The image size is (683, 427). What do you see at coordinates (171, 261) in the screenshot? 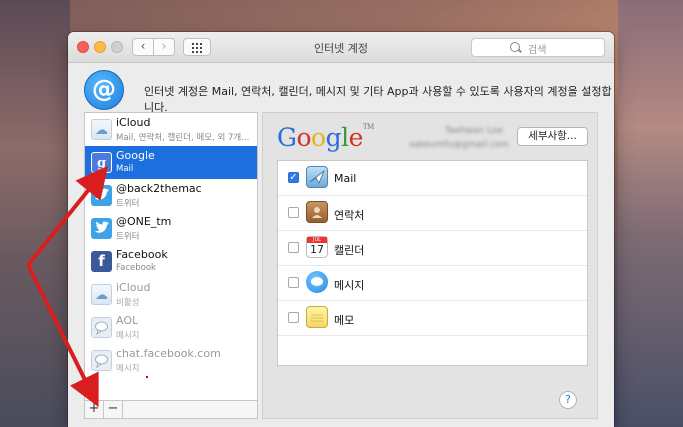
I see `account-row-facebook: f Facebook Facebook` at bounding box center [171, 261].